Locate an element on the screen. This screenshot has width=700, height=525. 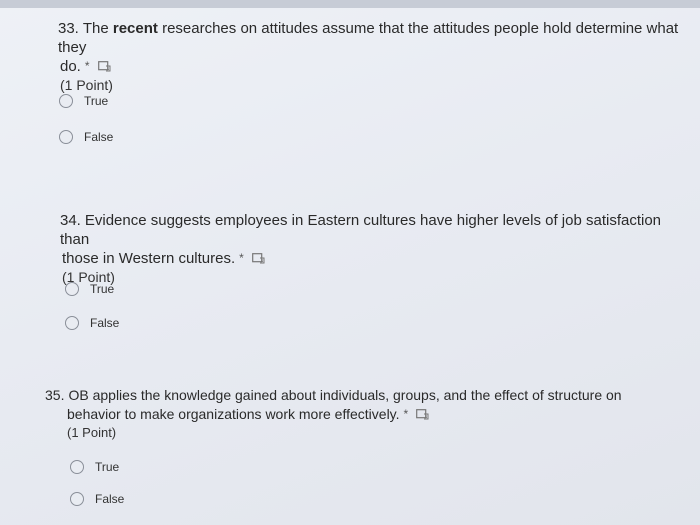
question-33-option-false: False is located at coordinates (86, 137).